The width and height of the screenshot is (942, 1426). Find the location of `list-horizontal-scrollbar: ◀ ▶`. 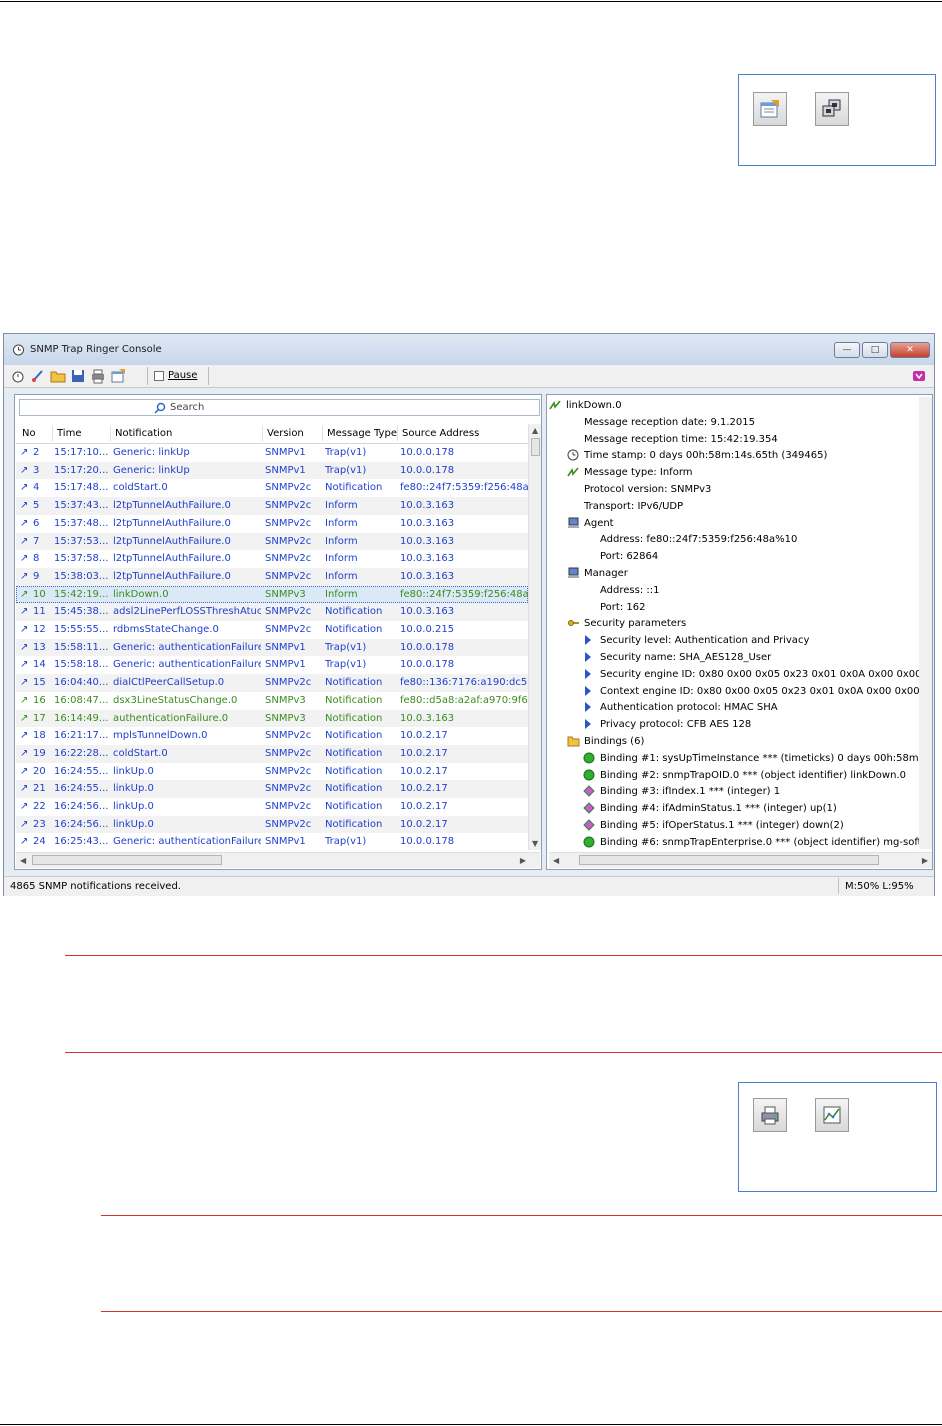

list-horizontal-scrollbar: ◀ ▶ is located at coordinates (278, 860).